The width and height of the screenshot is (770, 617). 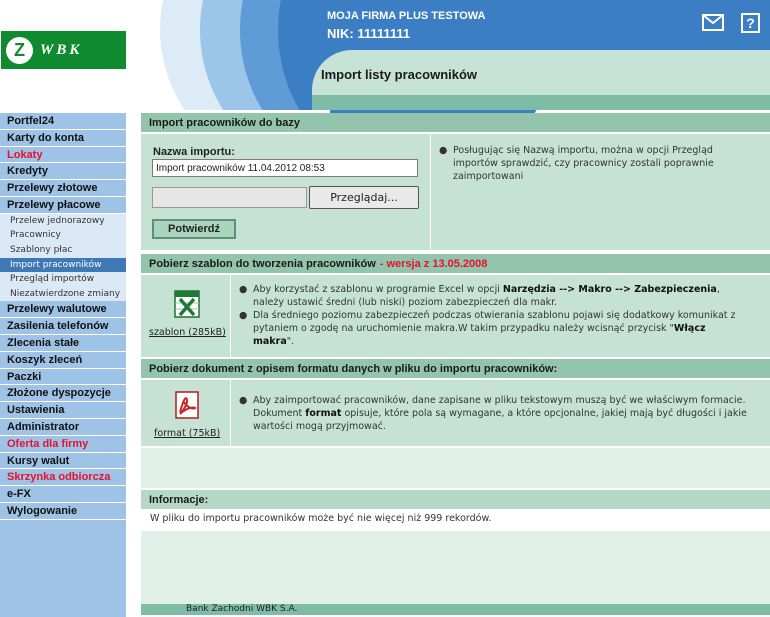 What do you see at coordinates (713, 22) in the screenshot?
I see `mail-icon` at bounding box center [713, 22].